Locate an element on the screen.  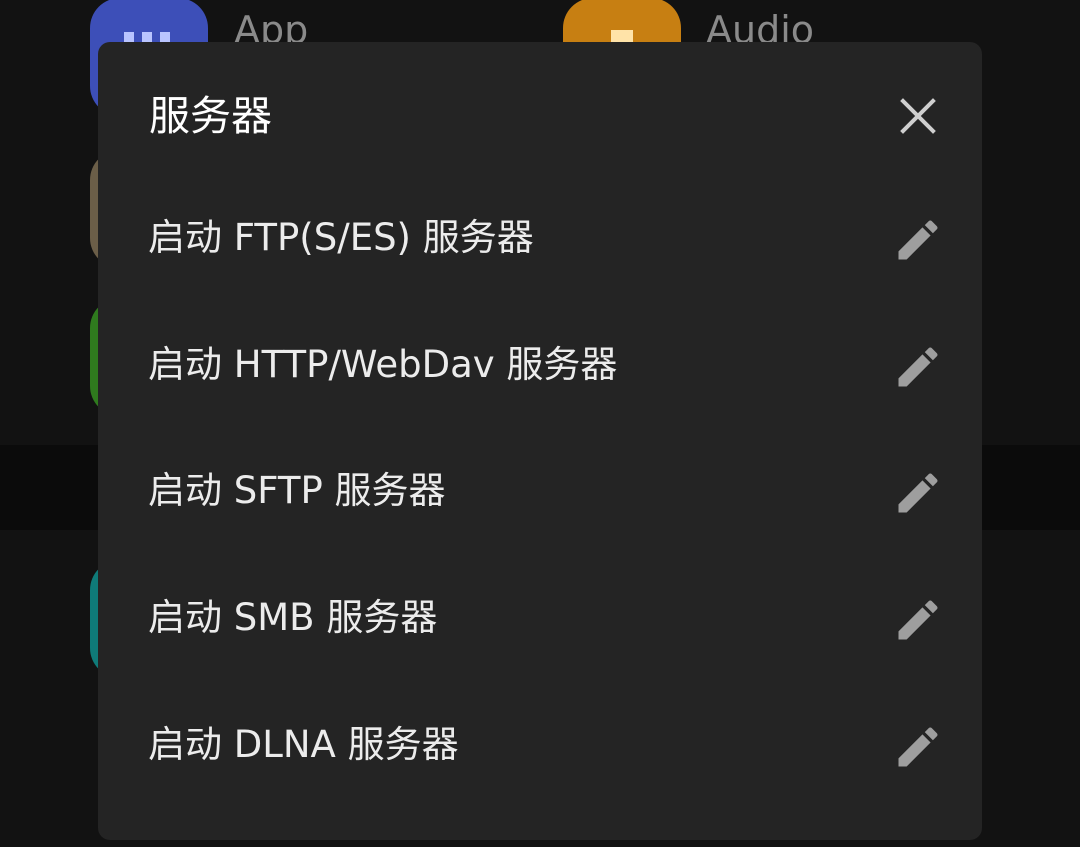
edit-sftp-button is located at coordinates (918, 493).